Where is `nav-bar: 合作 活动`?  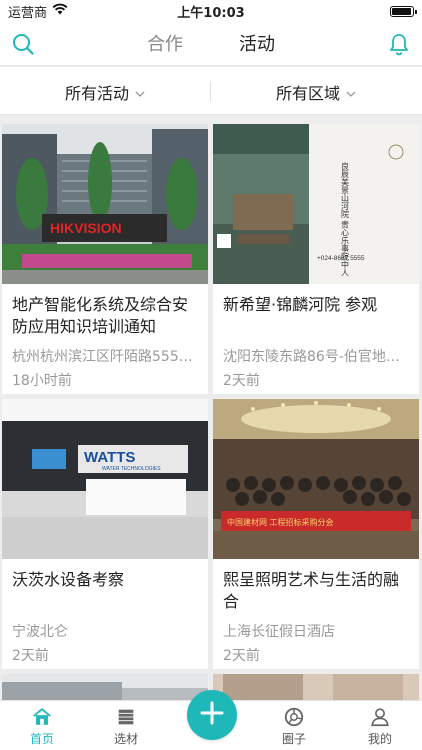
nav-bar: 合作 活动 is located at coordinates (211, 54).